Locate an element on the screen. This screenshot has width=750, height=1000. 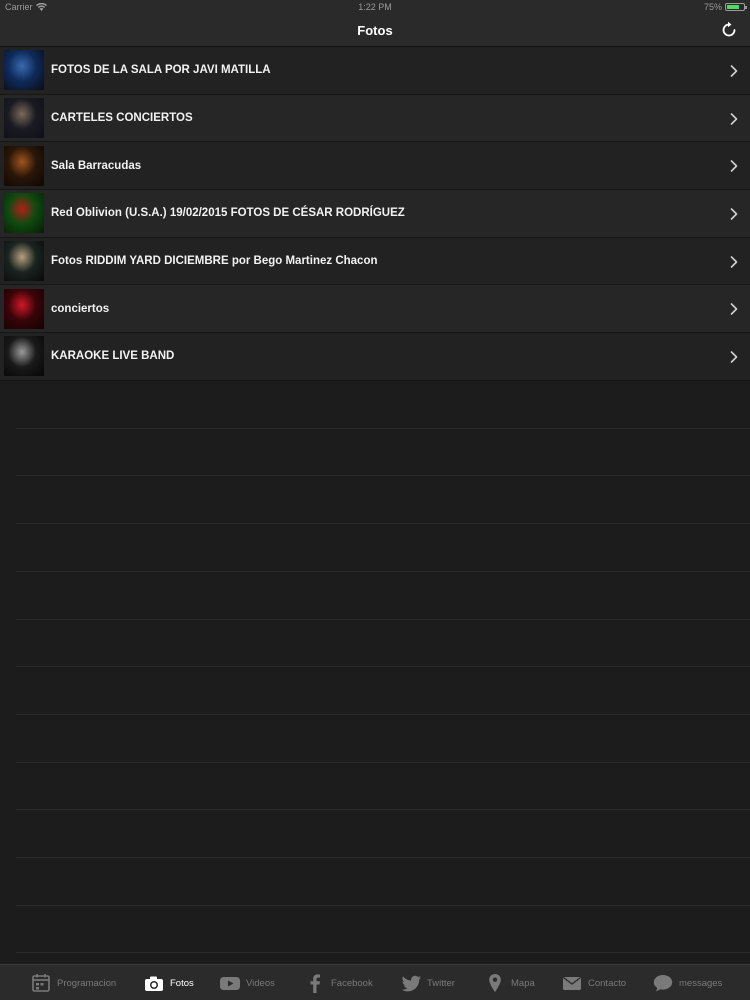
status-time: 1:22 PM is located at coordinates (375, 7).